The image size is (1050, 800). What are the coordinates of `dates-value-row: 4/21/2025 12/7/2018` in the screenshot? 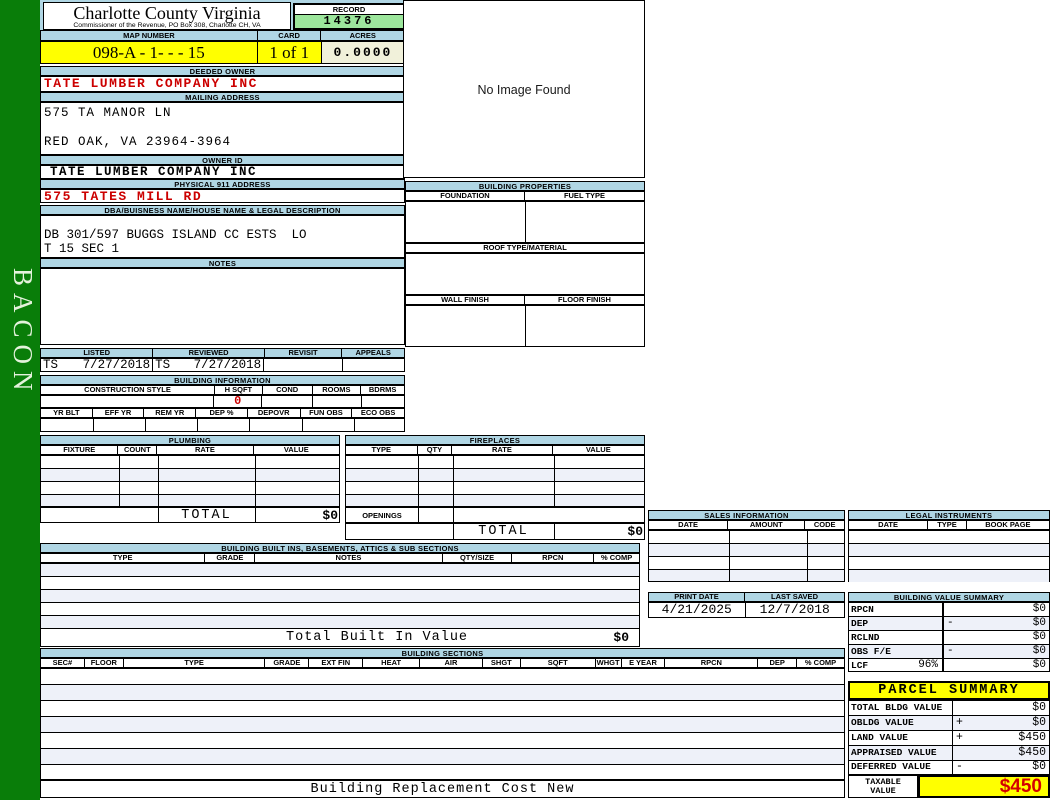 It's located at (746, 610).